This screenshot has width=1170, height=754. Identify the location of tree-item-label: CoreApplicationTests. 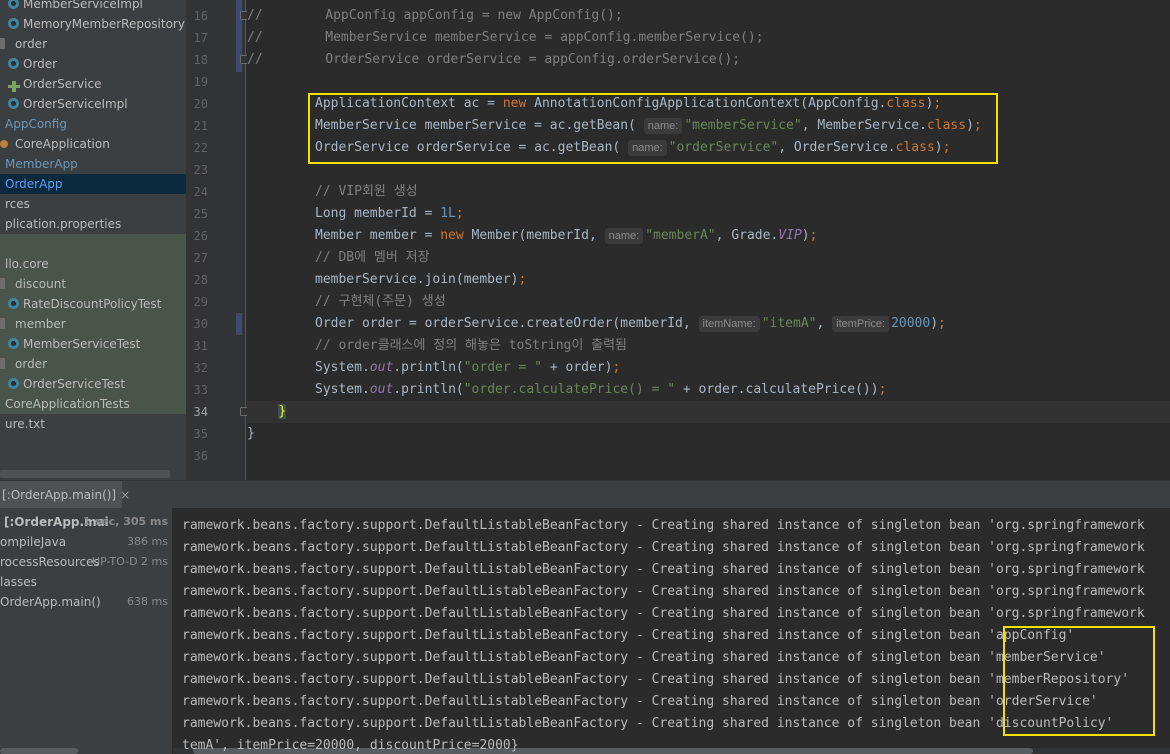
(67, 404).